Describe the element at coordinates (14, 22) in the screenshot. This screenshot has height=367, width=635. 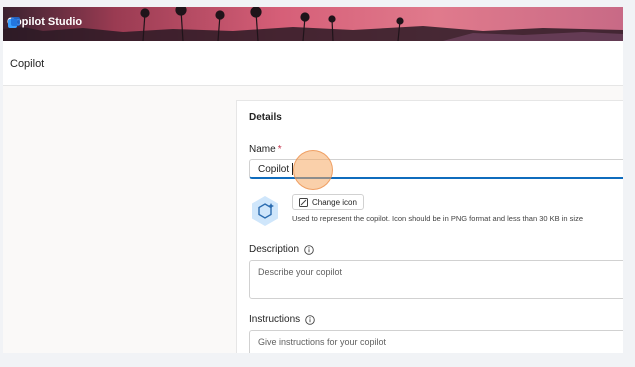
I see `copilot-studio-logo-icon` at that location.